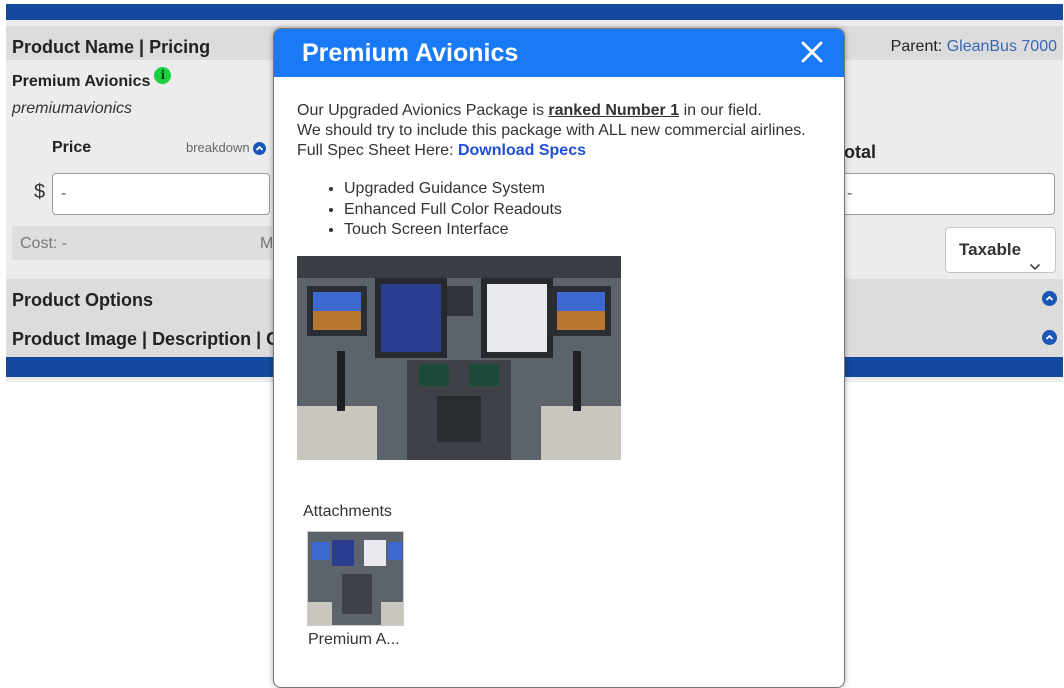 The image size is (1064, 688). I want to click on product-name-text: Premium Avionics, so click(81, 81).